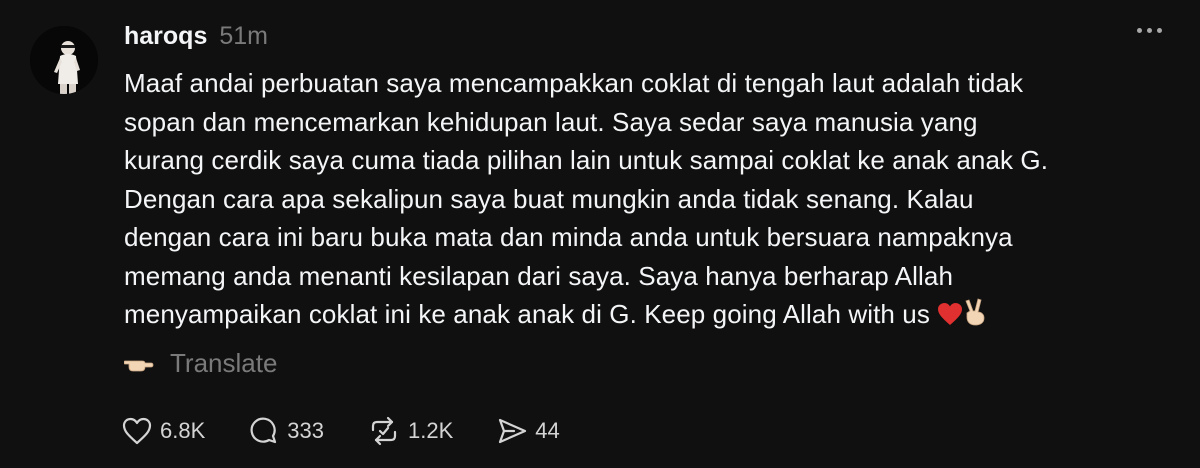 This screenshot has height=468, width=1200. What do you see at coordinates (975, 312) in the screenshot?
I see `victory-hand-emoji` at bounding box center [975, 312].